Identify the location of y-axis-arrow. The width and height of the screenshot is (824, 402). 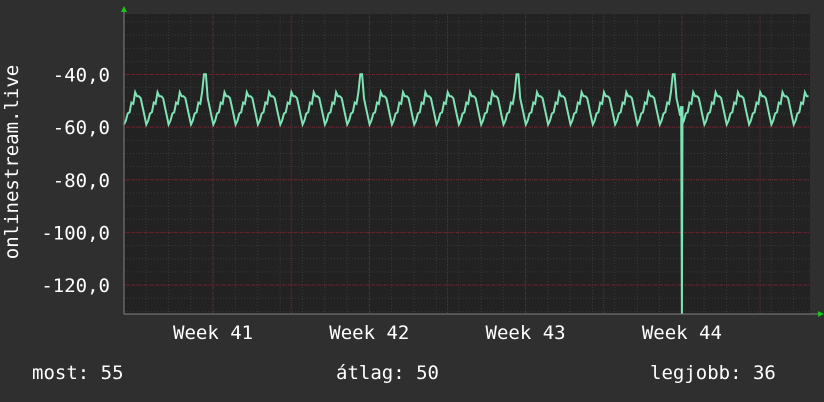
(124, 9).